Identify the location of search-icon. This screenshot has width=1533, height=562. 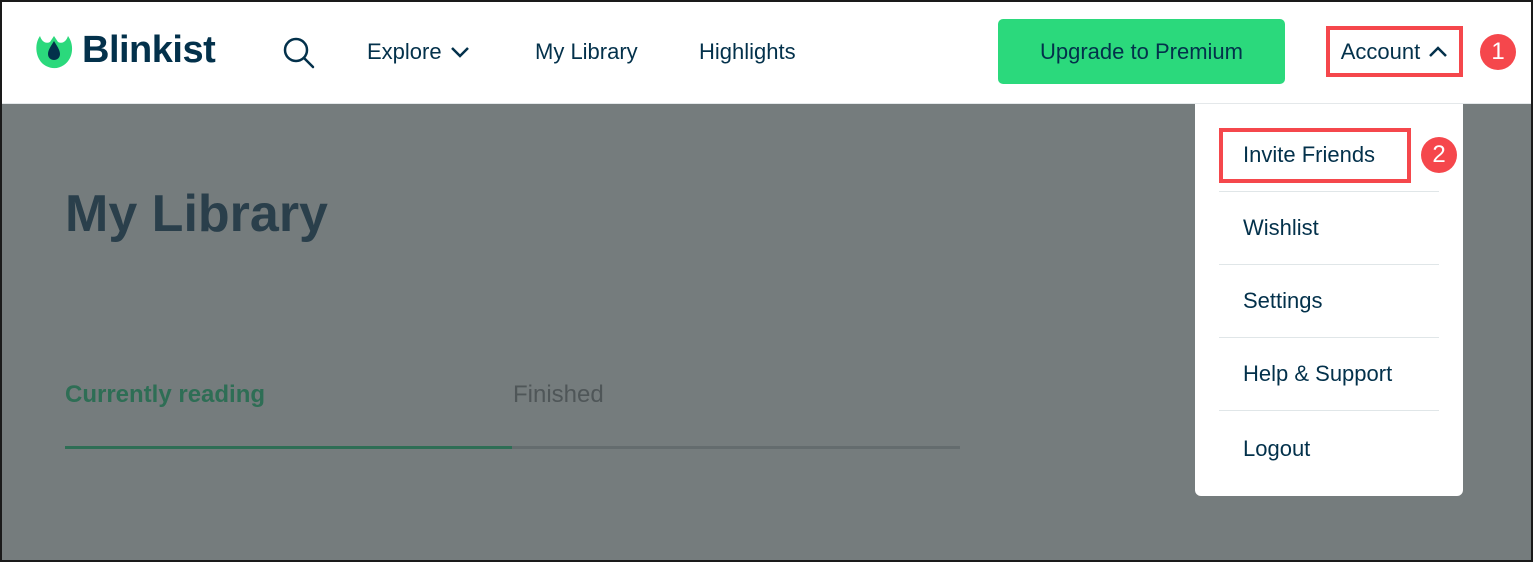
(299, 53).